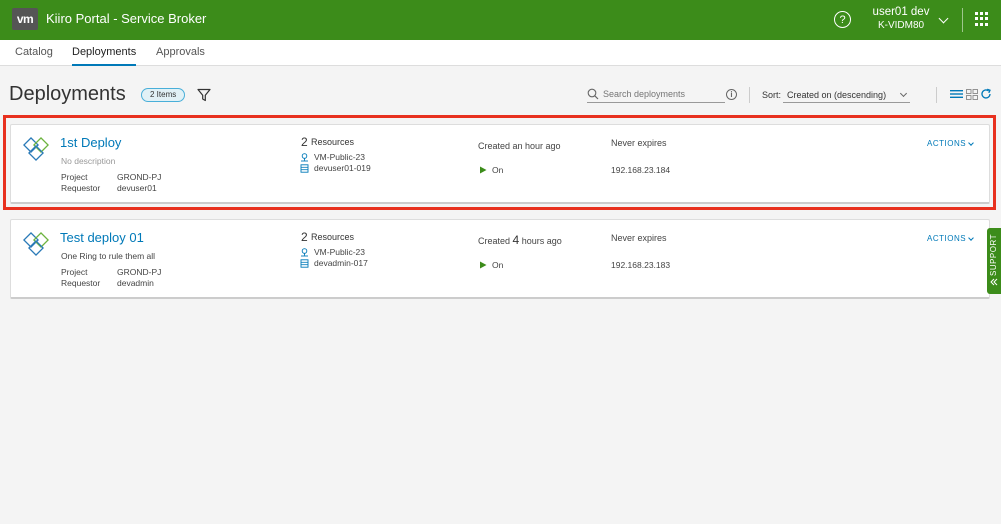 Image resolution: width=1001 pixels, height=524 pixels. I want to click on tab-approvals: Approvals, so click(180, 56).